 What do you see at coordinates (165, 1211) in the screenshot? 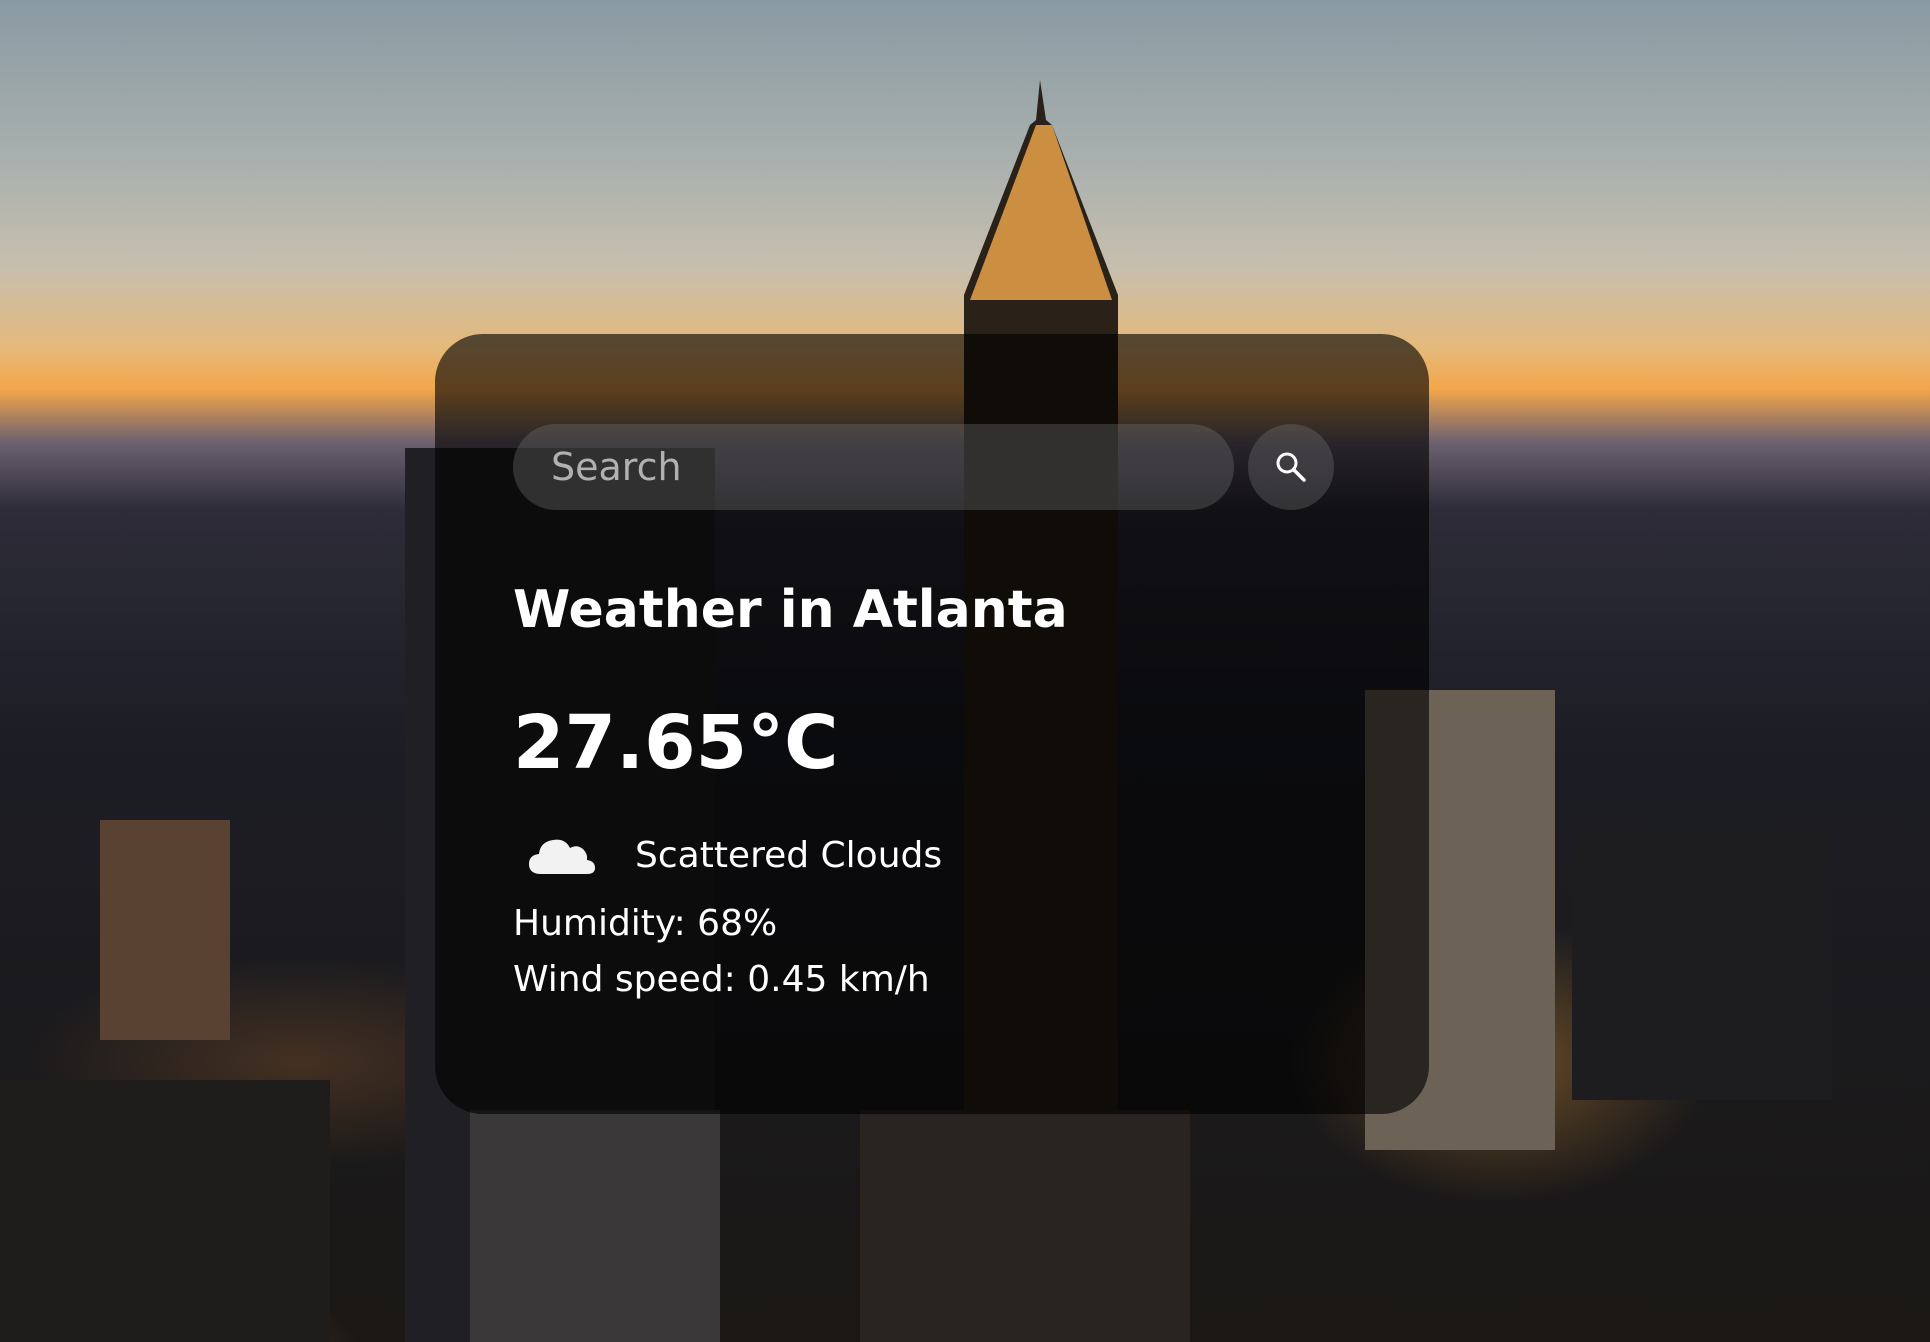
I see `building-bottom-left` at bounding box center [165, 1211].